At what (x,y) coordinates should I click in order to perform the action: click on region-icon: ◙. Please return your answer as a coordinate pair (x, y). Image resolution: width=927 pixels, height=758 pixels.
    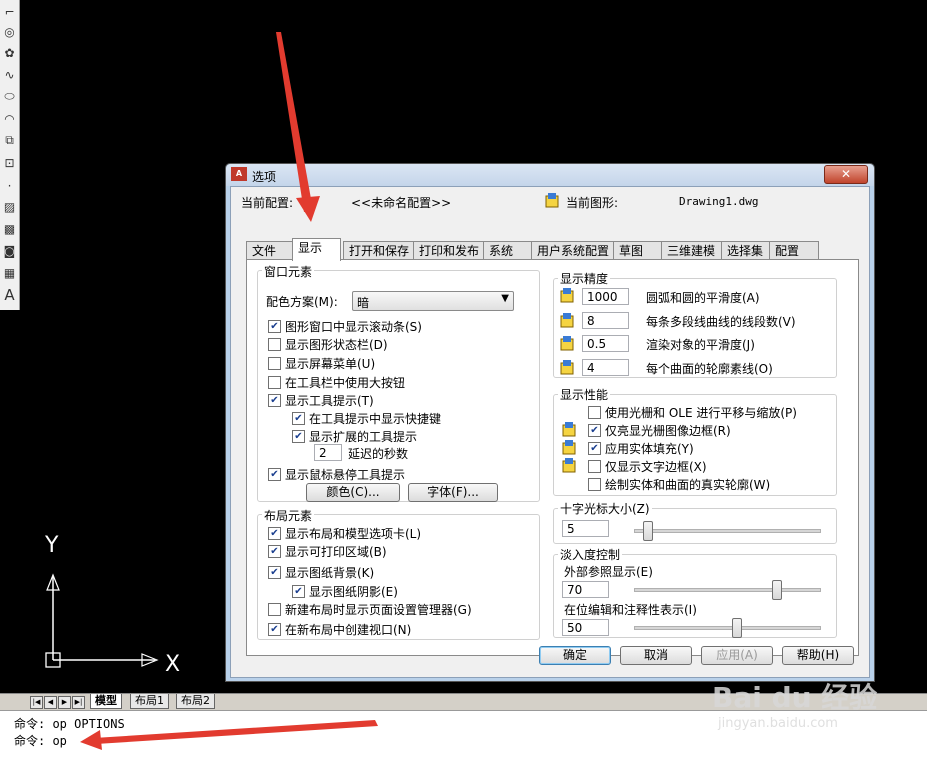
    Looking at the image, I should click on (9, 250).